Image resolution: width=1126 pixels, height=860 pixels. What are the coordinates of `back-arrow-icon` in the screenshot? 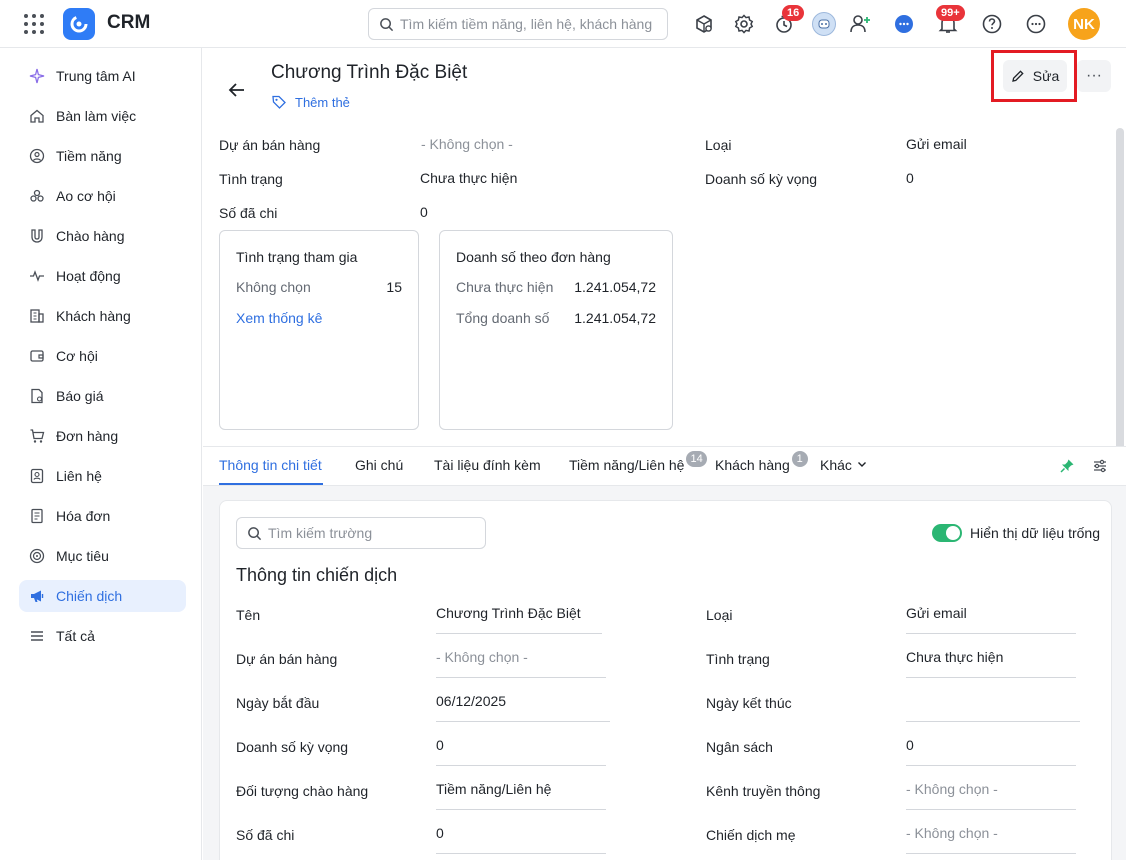 It's located at (237, 90).